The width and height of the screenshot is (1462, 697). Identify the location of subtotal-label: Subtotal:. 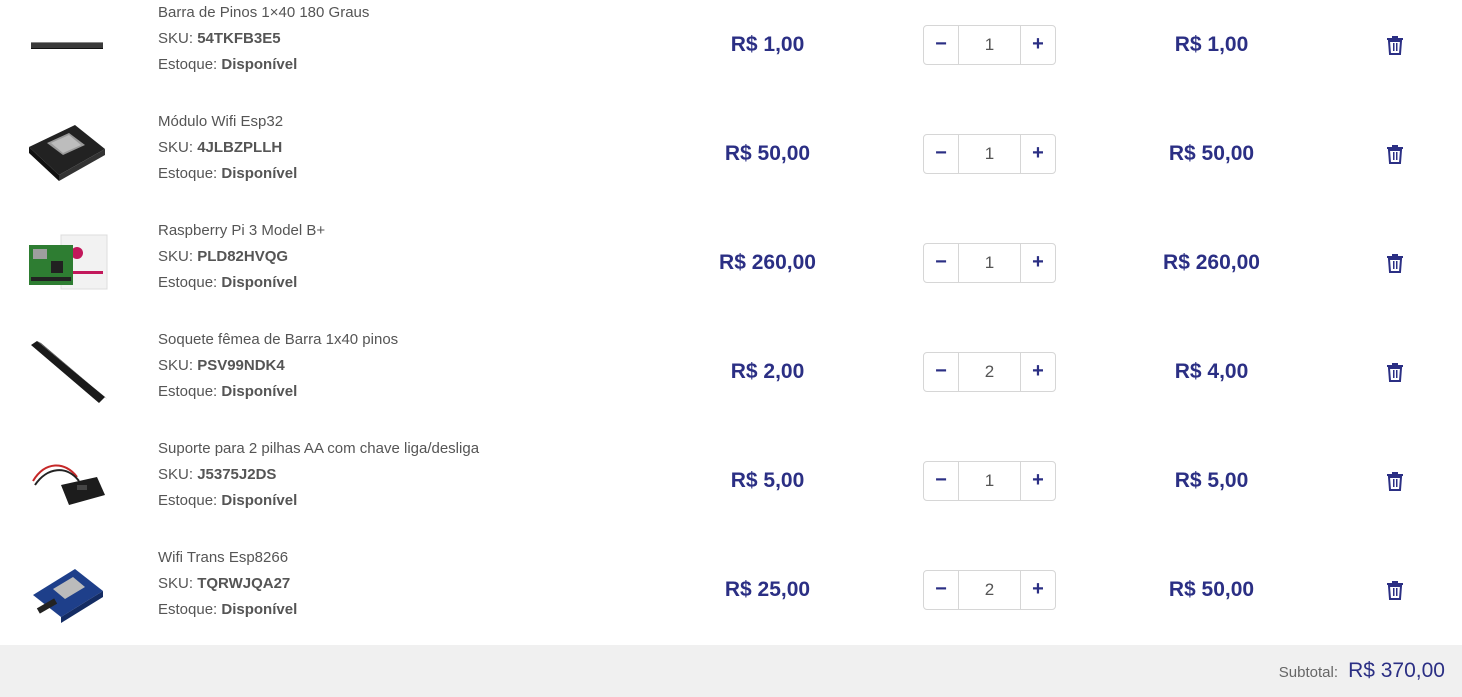
(1308, 672).